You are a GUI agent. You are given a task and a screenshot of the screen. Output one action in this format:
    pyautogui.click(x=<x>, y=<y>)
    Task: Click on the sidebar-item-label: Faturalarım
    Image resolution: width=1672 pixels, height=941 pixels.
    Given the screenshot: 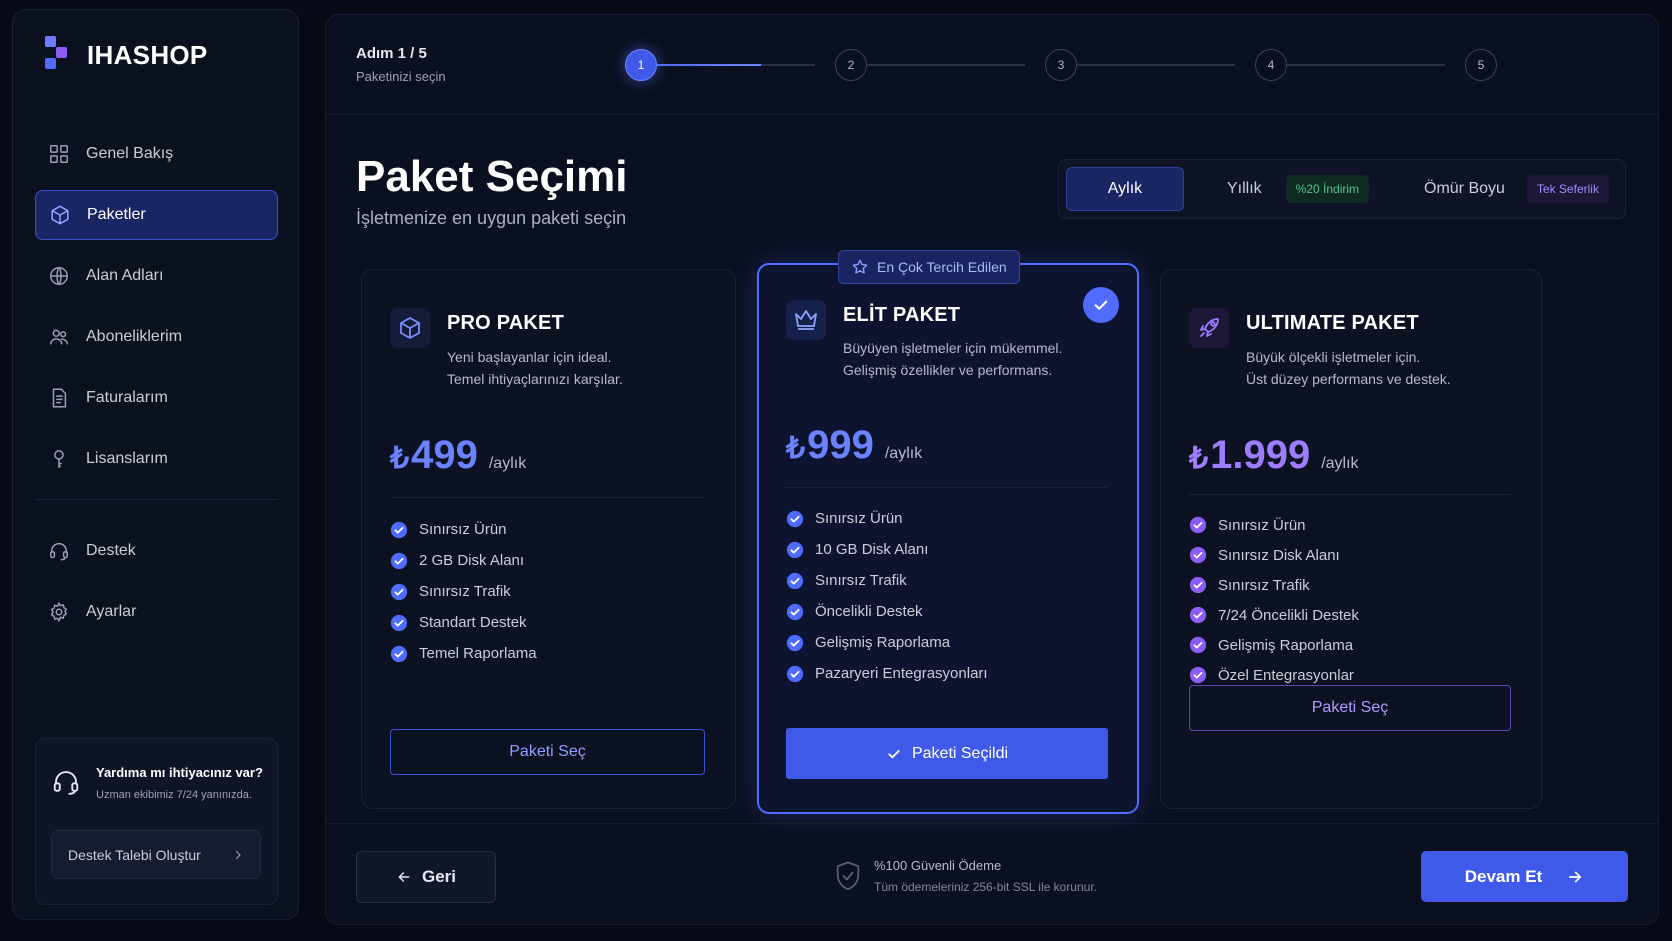 What is the action you would take?
    pyautogui.click(x=127, y=397)
    